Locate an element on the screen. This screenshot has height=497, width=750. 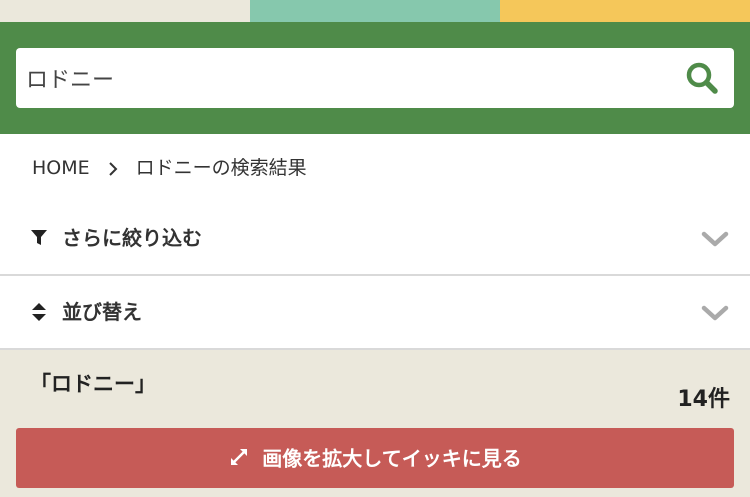
search-box is located at coordinates (375, 78).